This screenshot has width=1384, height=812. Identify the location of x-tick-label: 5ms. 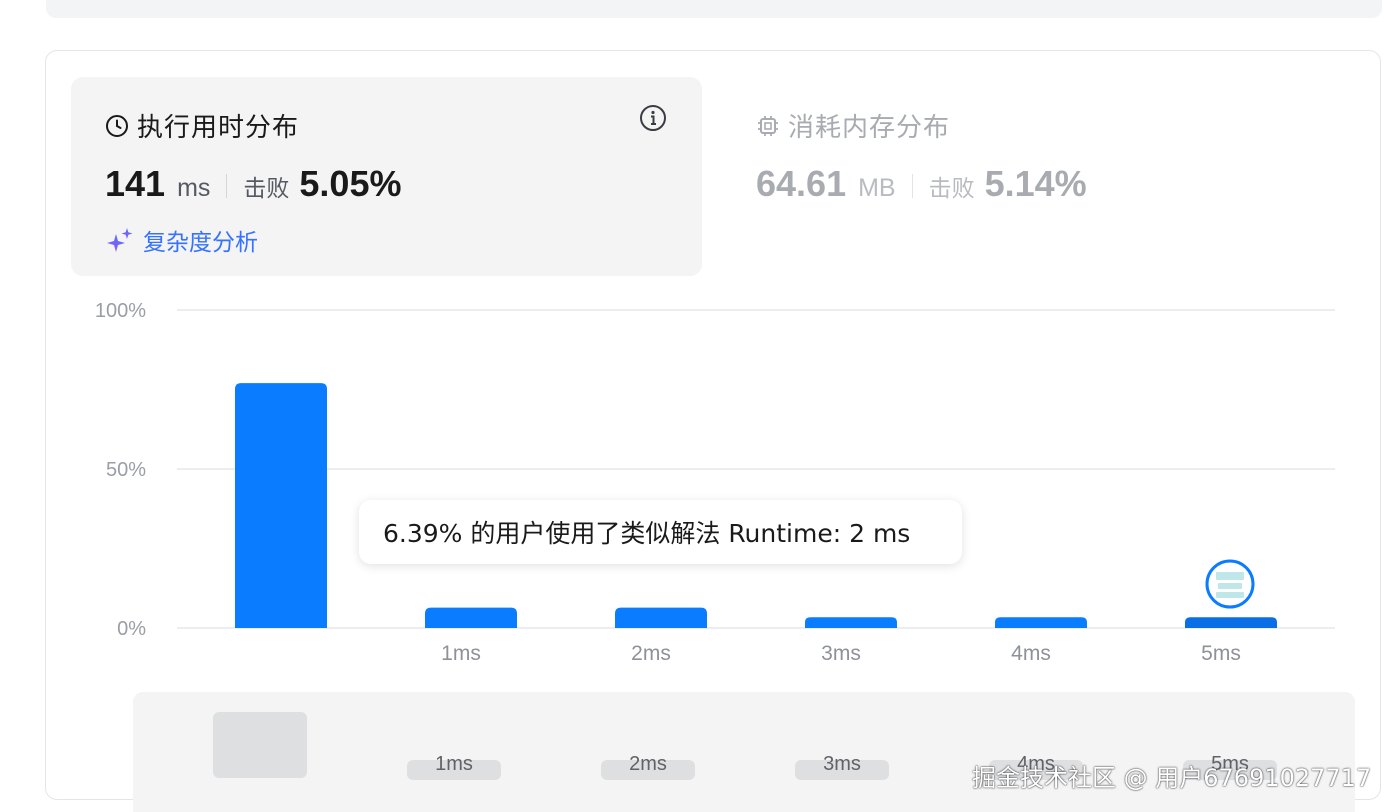
(1221, 653).